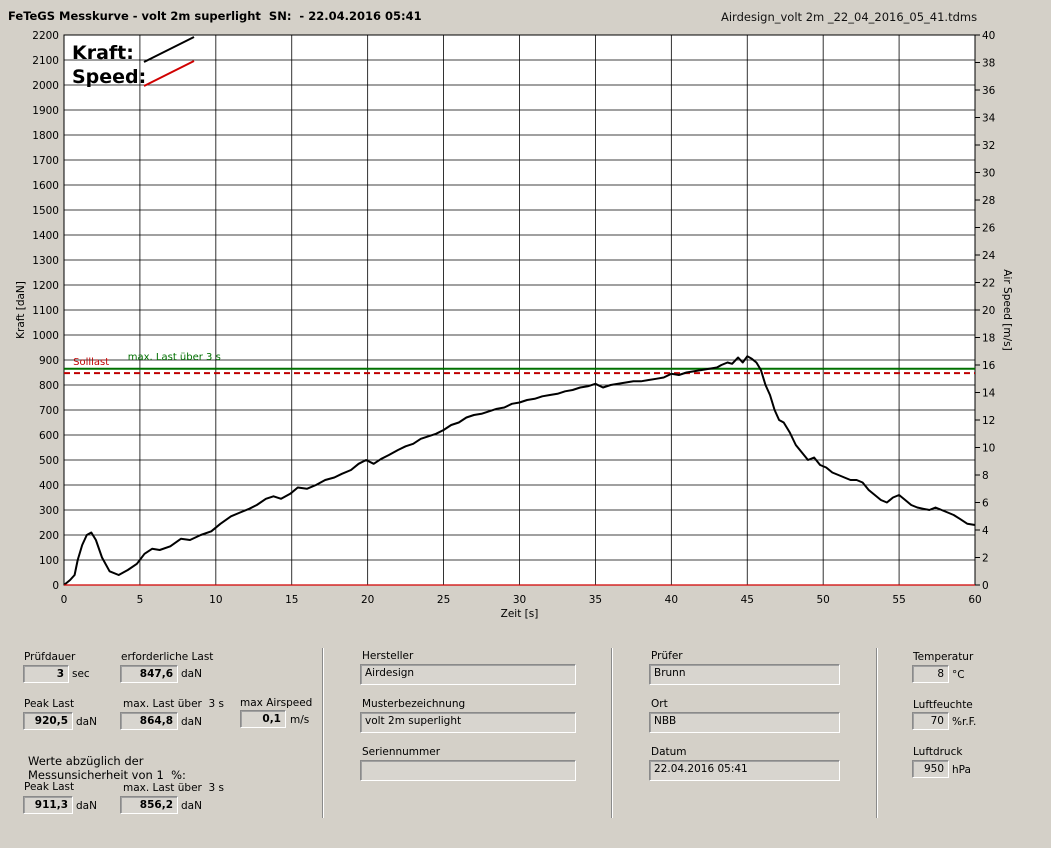 This screenshot has width=1051, height=848. Describe the element at coordinates (595, 600) in the screenshot. I see `x-tick-label: 35` at that location.